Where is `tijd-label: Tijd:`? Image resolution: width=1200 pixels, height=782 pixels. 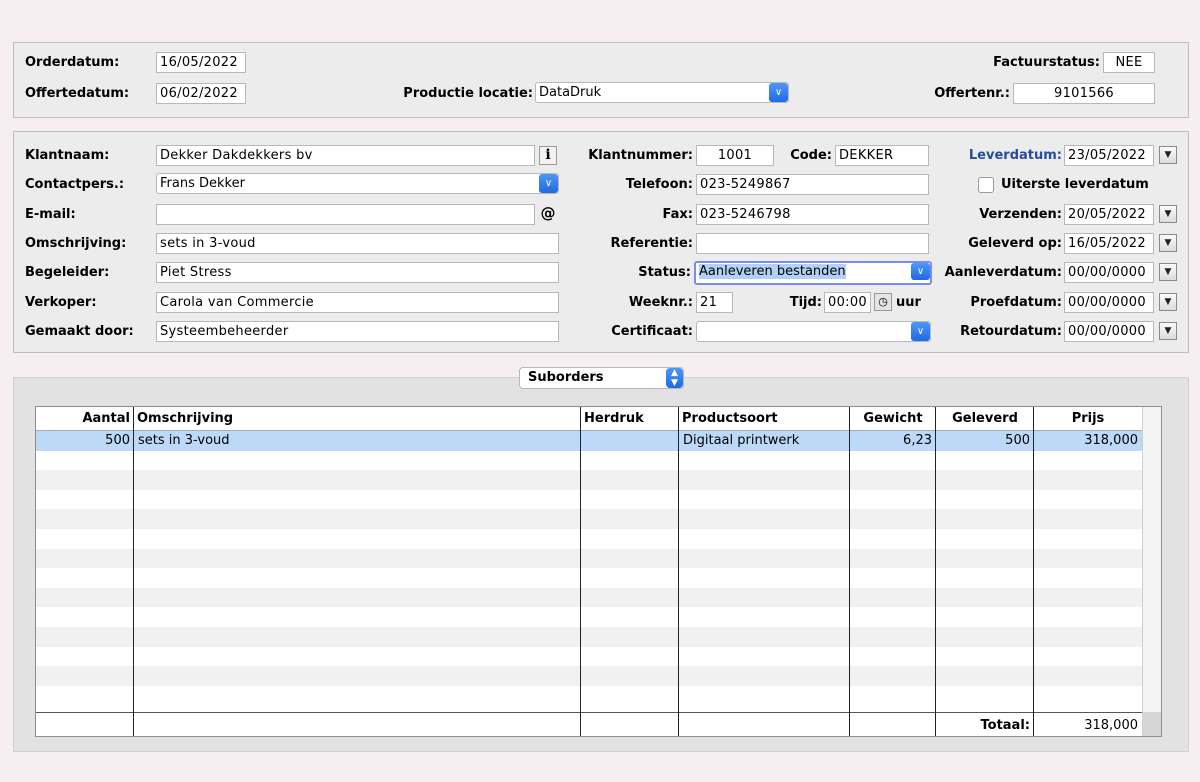
tijd-label: Tijd: is located at coordinates (805, 302).